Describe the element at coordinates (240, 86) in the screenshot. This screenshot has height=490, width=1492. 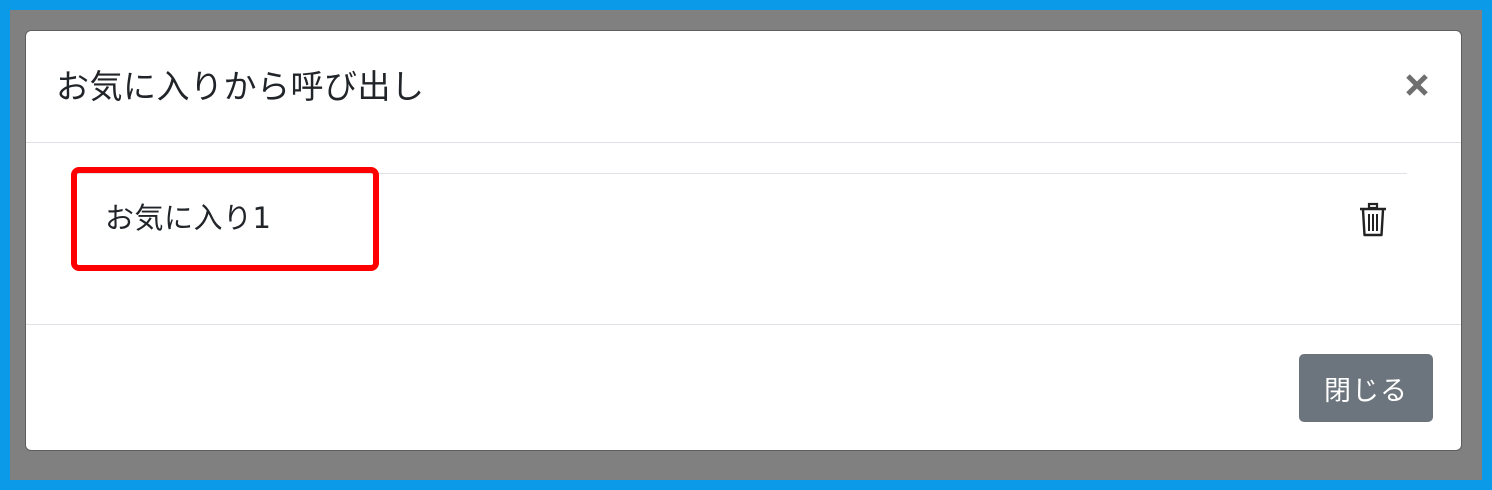
I see `modal-title: お気に入りから呼び出し` at that location.